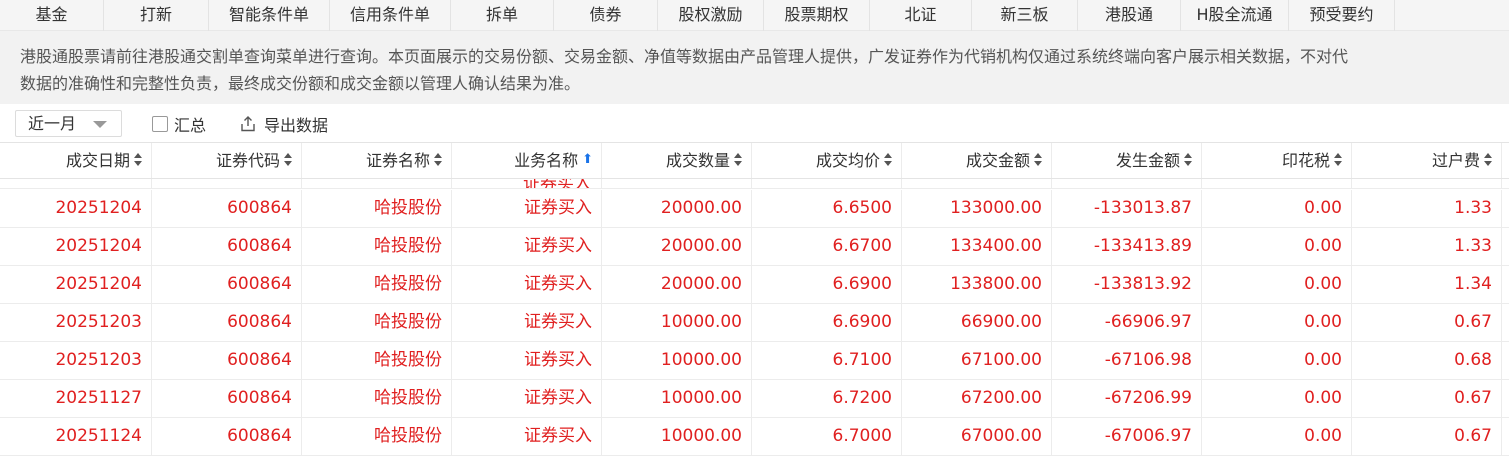  I want to click on tab-smart-condition-order: 智能条件单, so click(269, 15).